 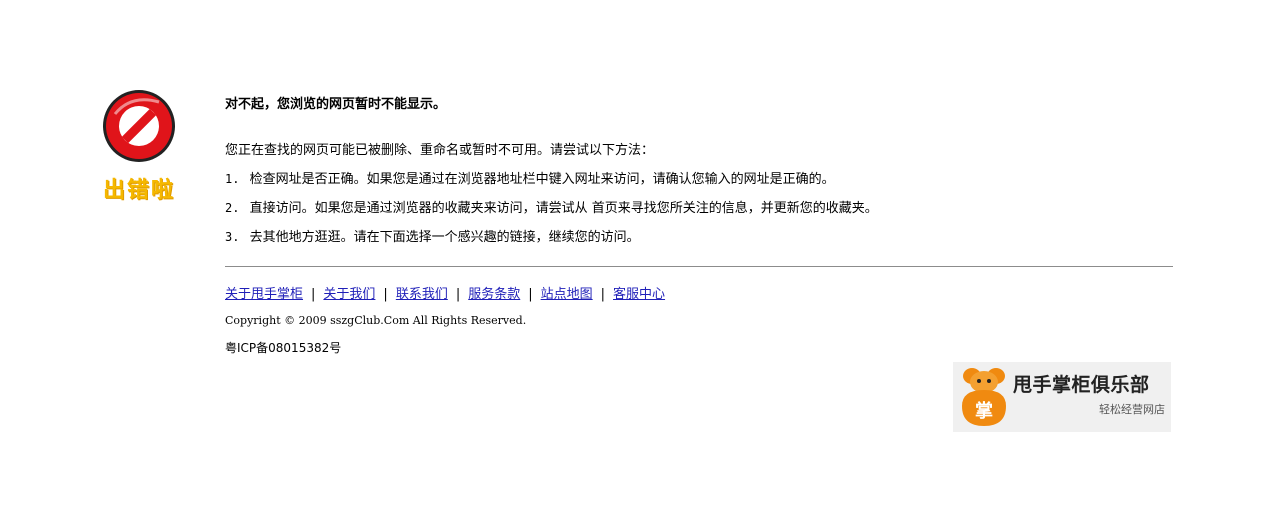 What do you see at coordinates (283, 348) in the screenshot?
I see `icp-license: 粤ICP备08015382号` at bounding box center [283, 348].